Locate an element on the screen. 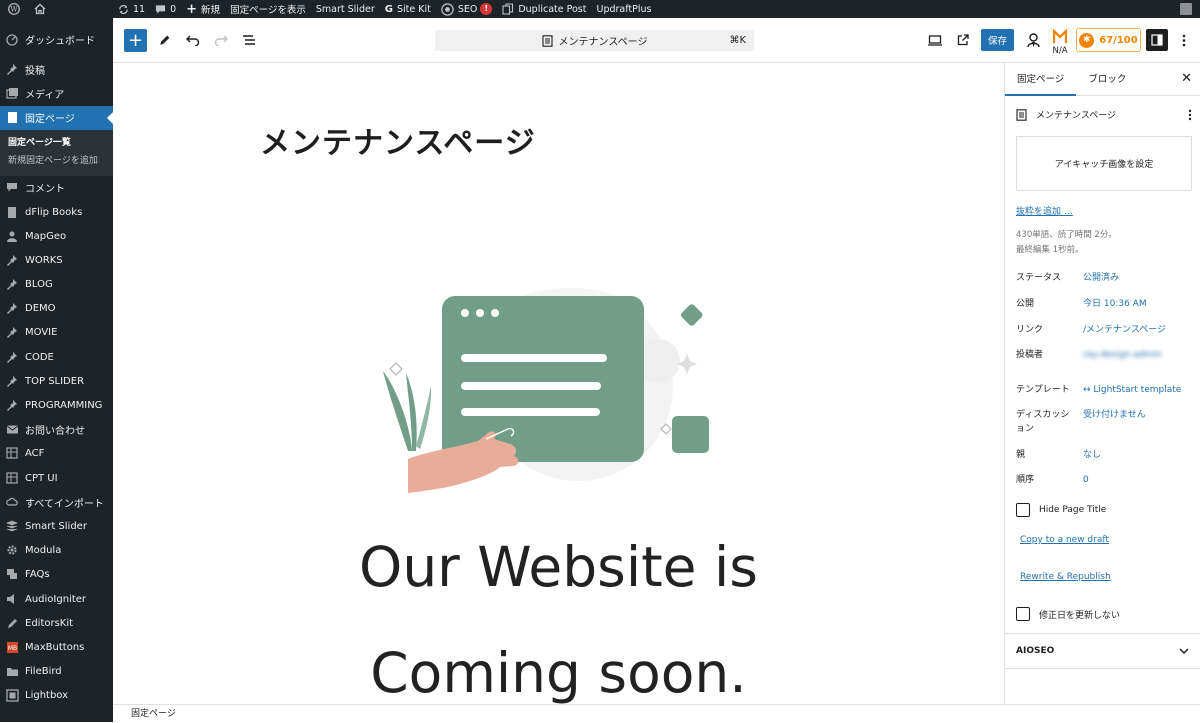 This screenshot has height=723, width=1200. property-label: 投稿者 is located at coordinates (1030, 355).